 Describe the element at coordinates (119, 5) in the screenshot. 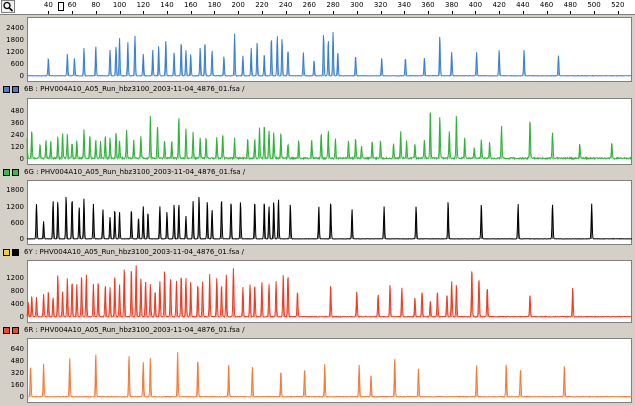

I see `ruler-tick-label: 100` at that location.